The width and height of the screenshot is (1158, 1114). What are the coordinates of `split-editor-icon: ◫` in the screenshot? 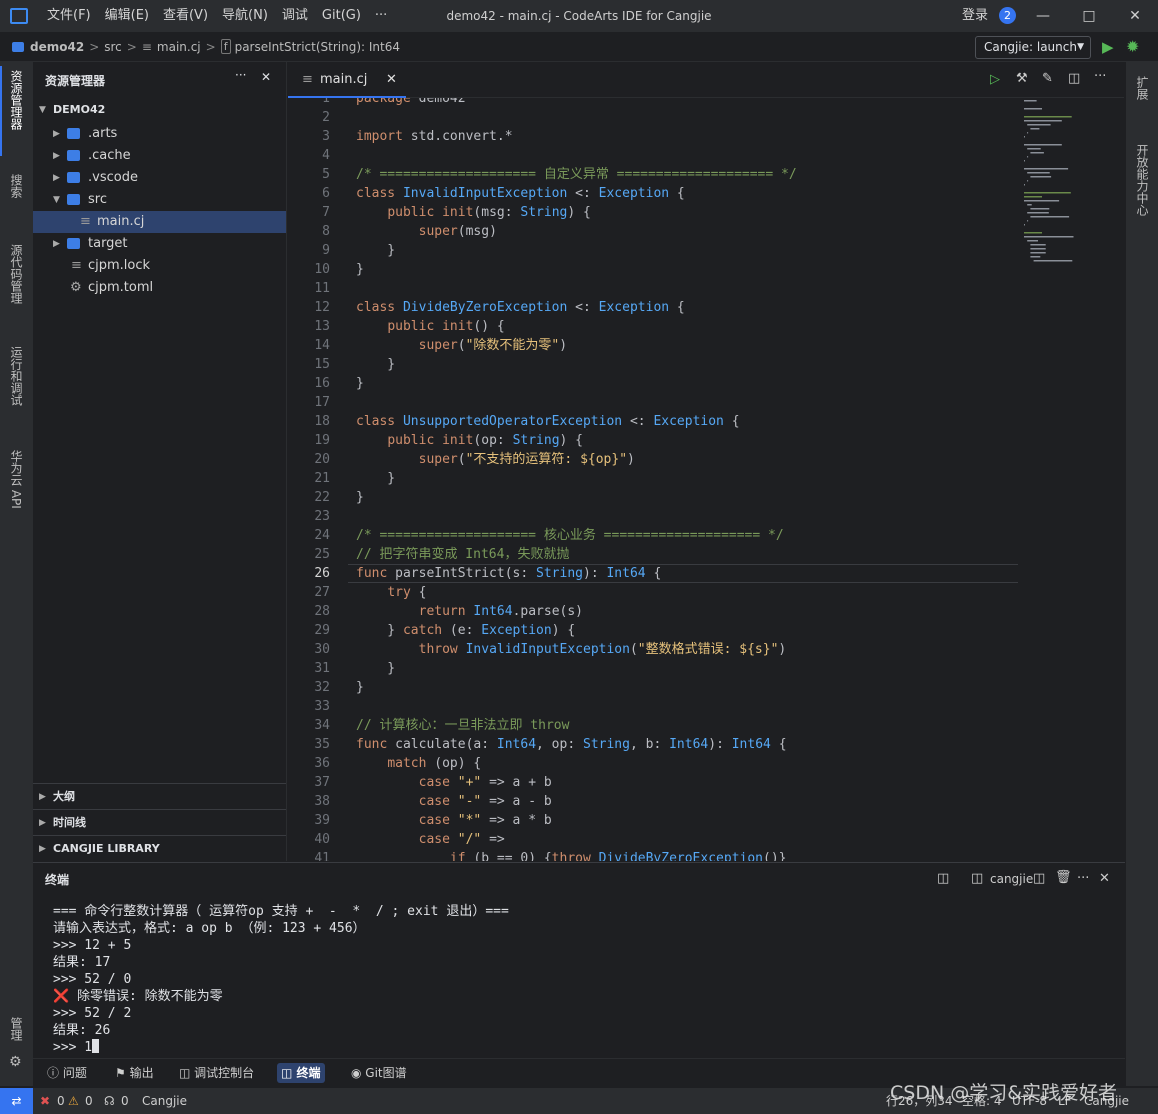 It's located at (1074, 78).